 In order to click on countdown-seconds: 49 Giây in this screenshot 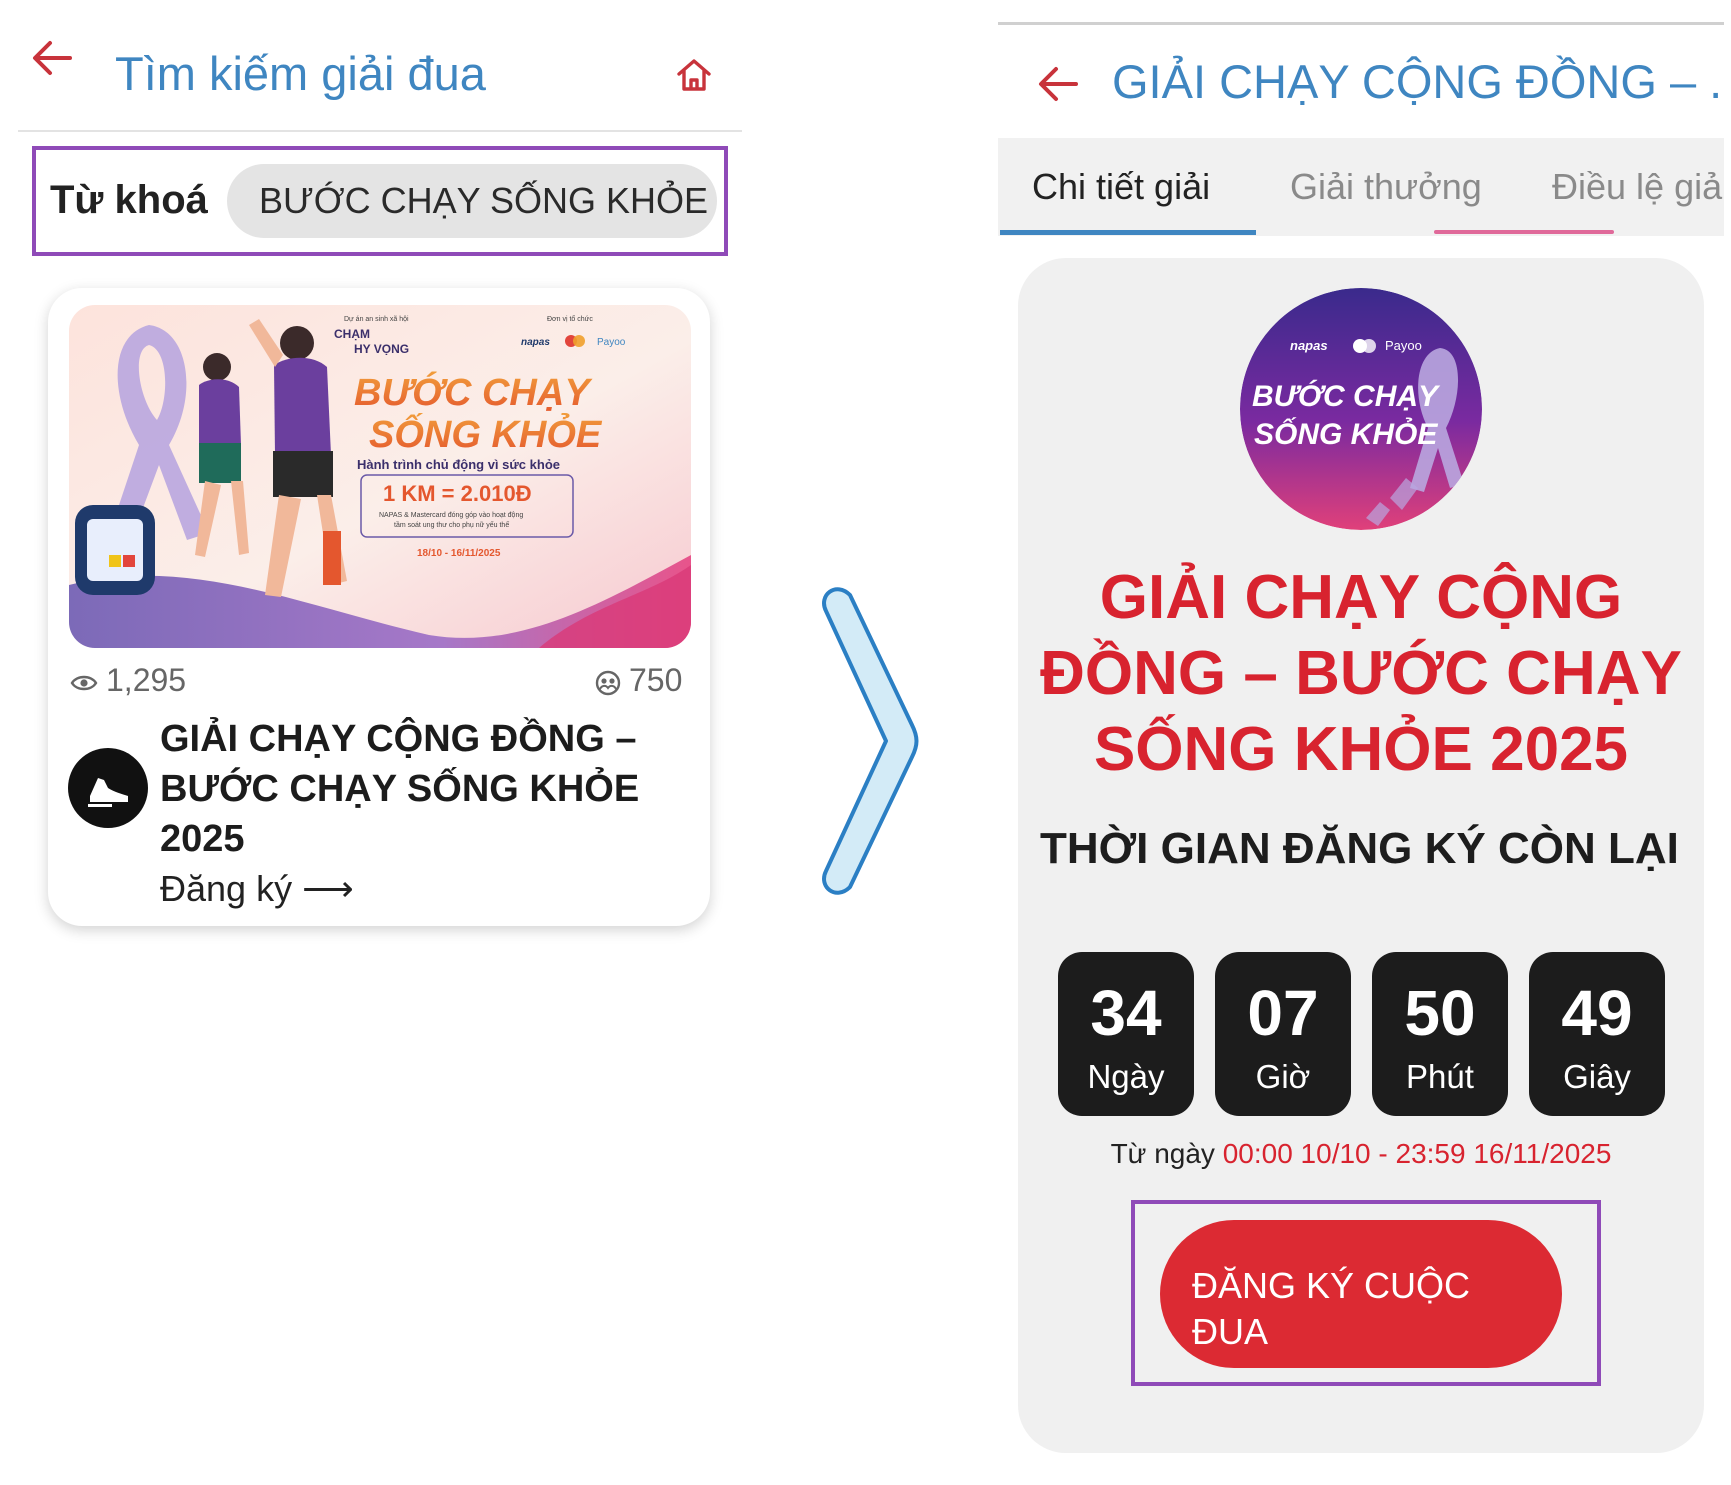, I will do `click(1597, 1034)`.